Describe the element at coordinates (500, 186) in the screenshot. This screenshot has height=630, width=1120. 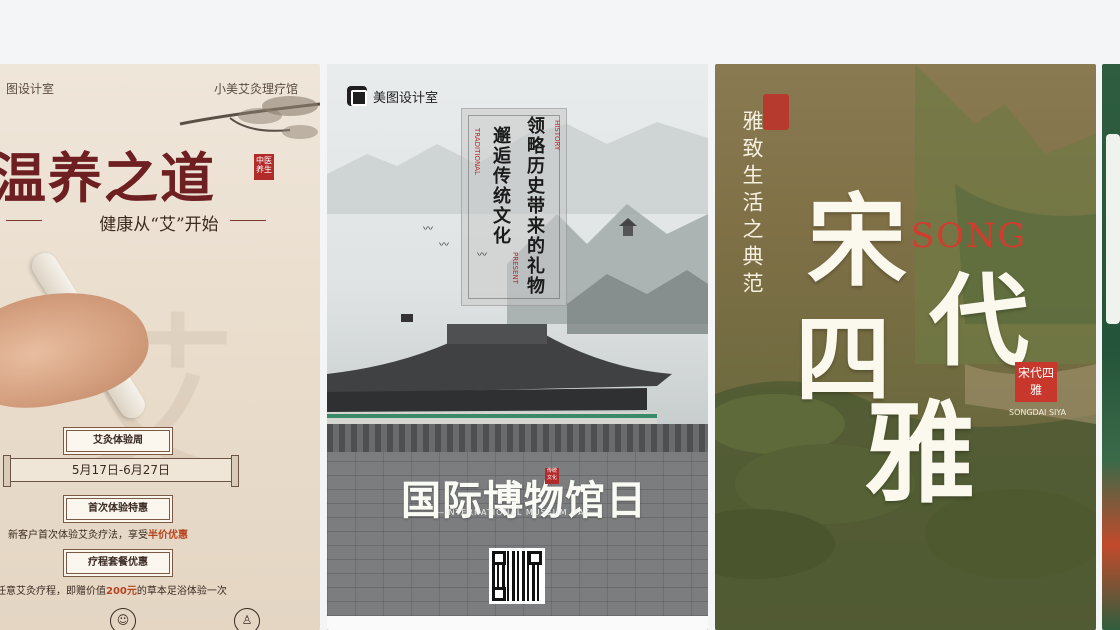
I see `vertical-text-left: 邂逅传统文化` at that location.